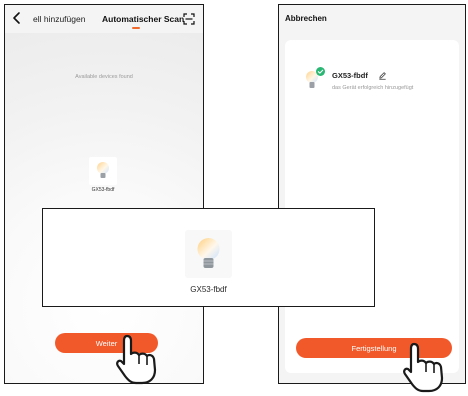 This screenshot has width=468, height=396. I want to click on tab-manual-add: ell hinzufügen, so click(59, 19).